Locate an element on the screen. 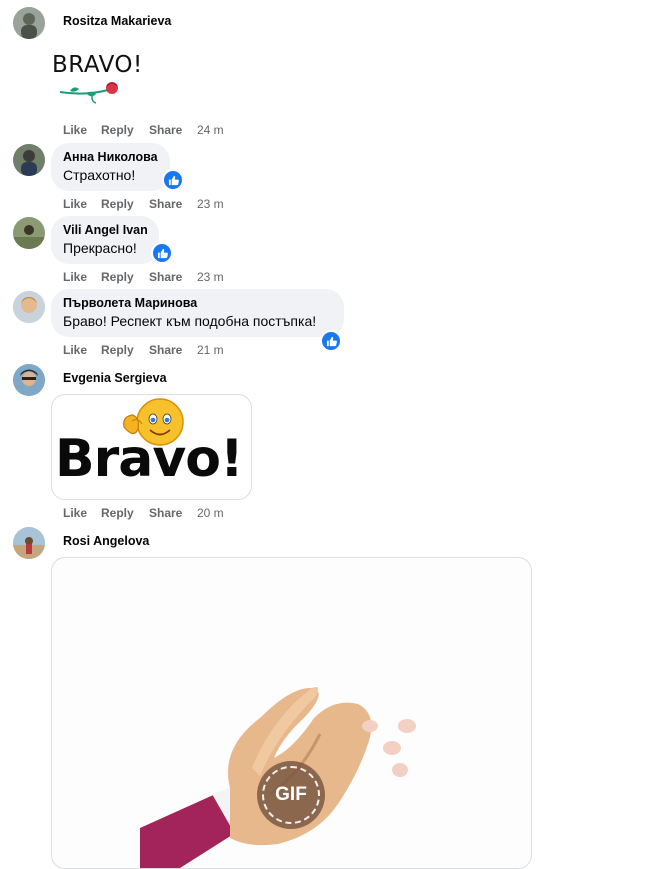 The image size is (669, 869). comment-bubble: Анна Николова Страхотно! is located at coordinates (110, 167).